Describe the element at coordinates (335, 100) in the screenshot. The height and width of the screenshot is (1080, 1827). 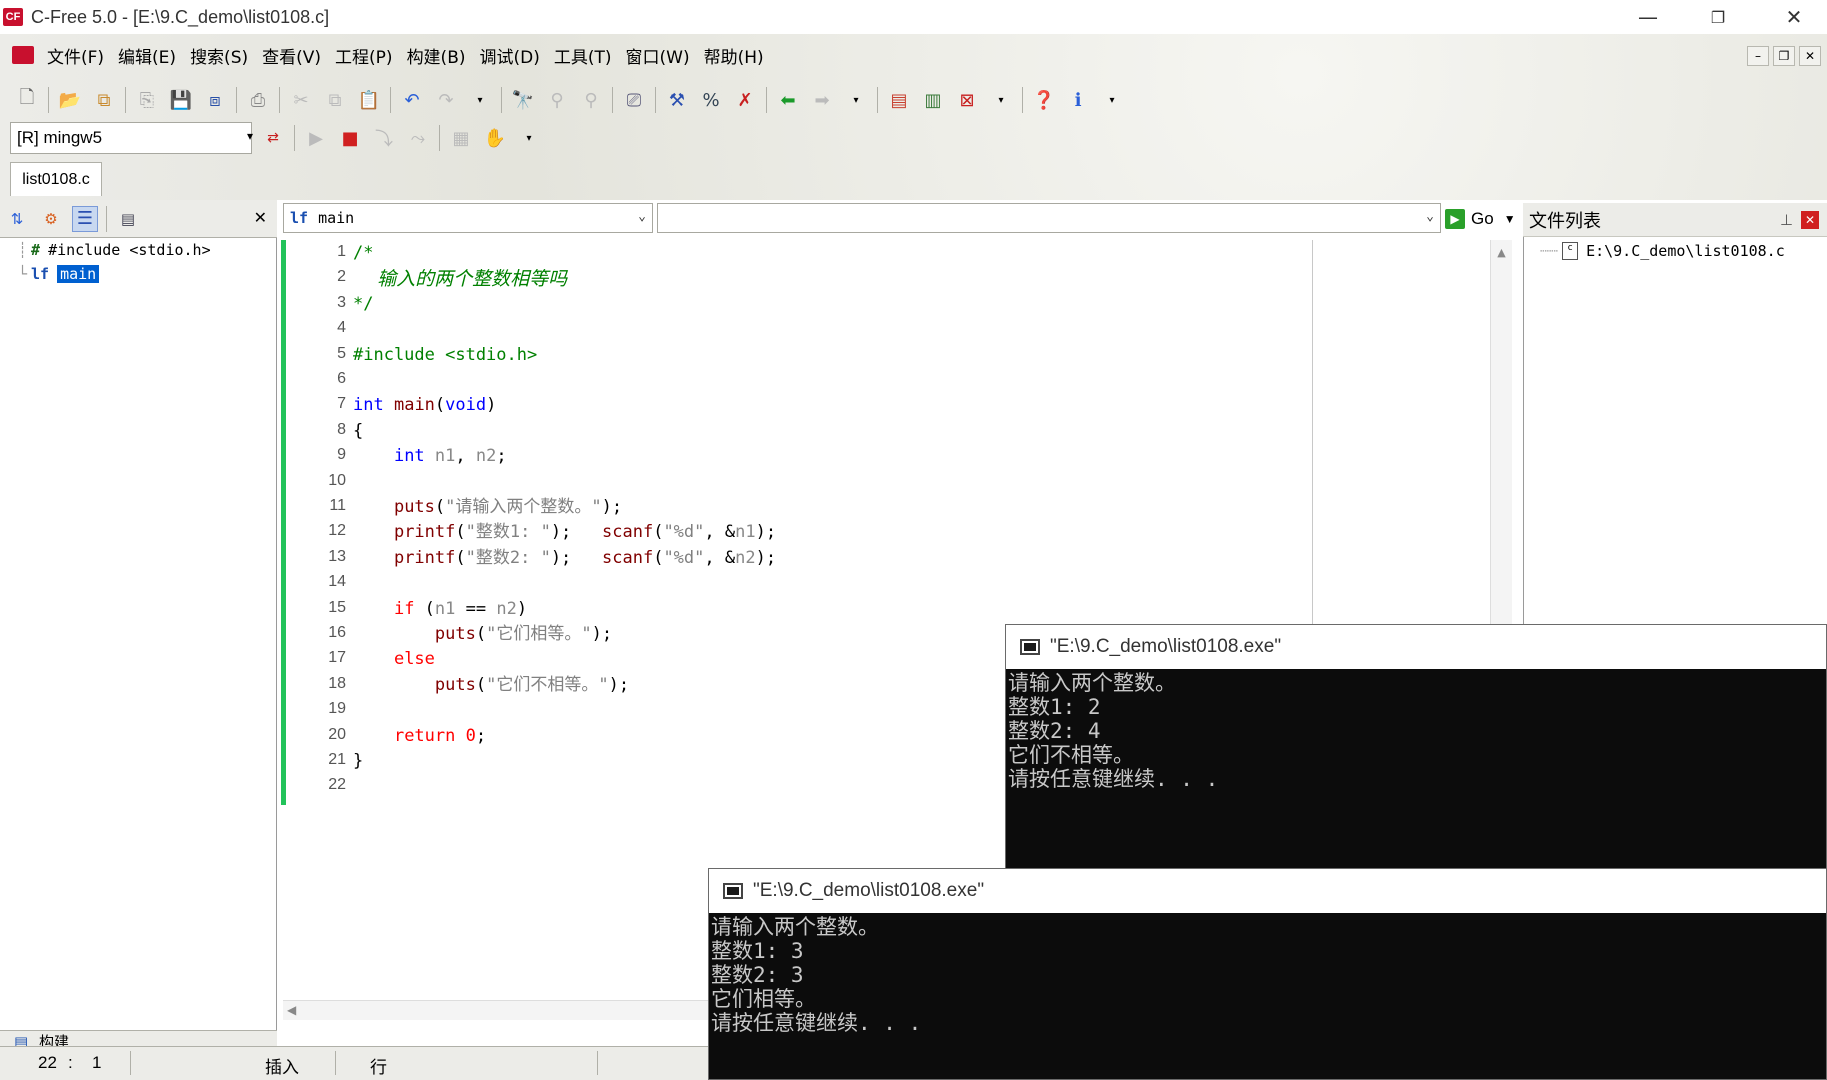
I see `copy-icon: ⧉` at that location.